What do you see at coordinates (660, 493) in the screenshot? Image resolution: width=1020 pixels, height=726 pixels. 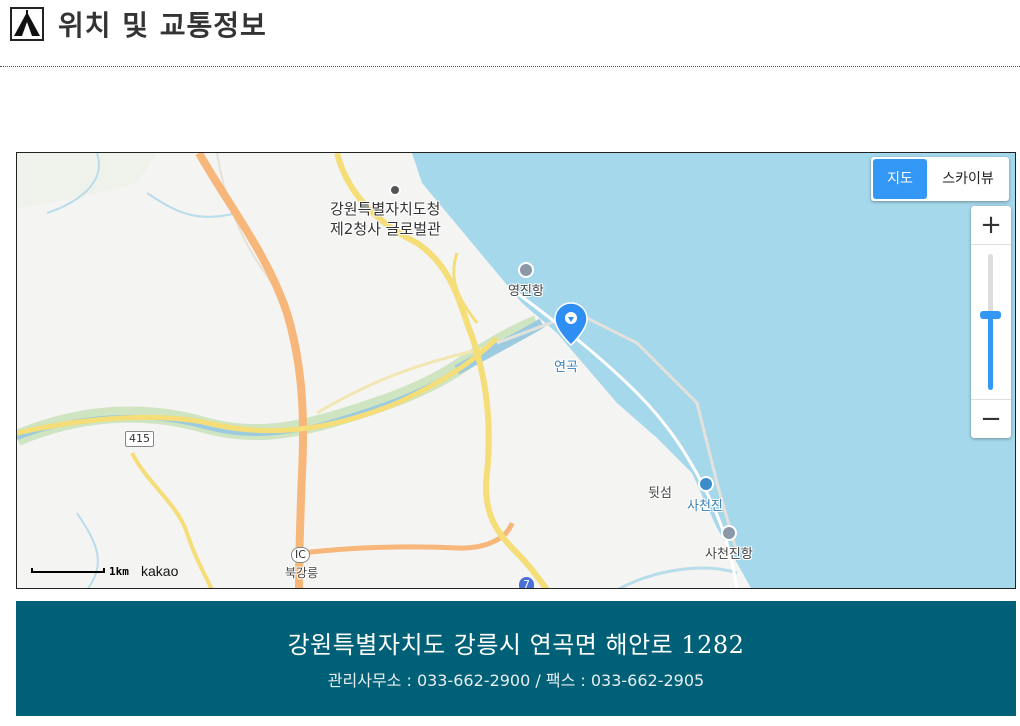 I see `map-label-twitseom: 뒷섬` at bounding box center [660, 493].